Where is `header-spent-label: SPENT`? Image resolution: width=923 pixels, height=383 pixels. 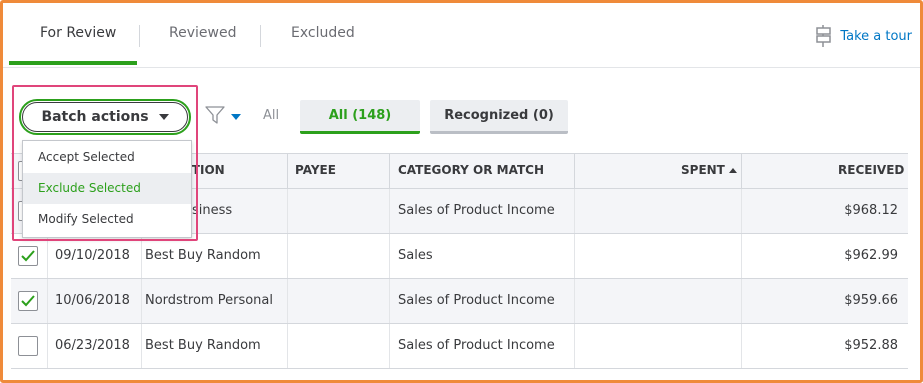
header-spent-label: SPENT is located at coordinates (703, 170).